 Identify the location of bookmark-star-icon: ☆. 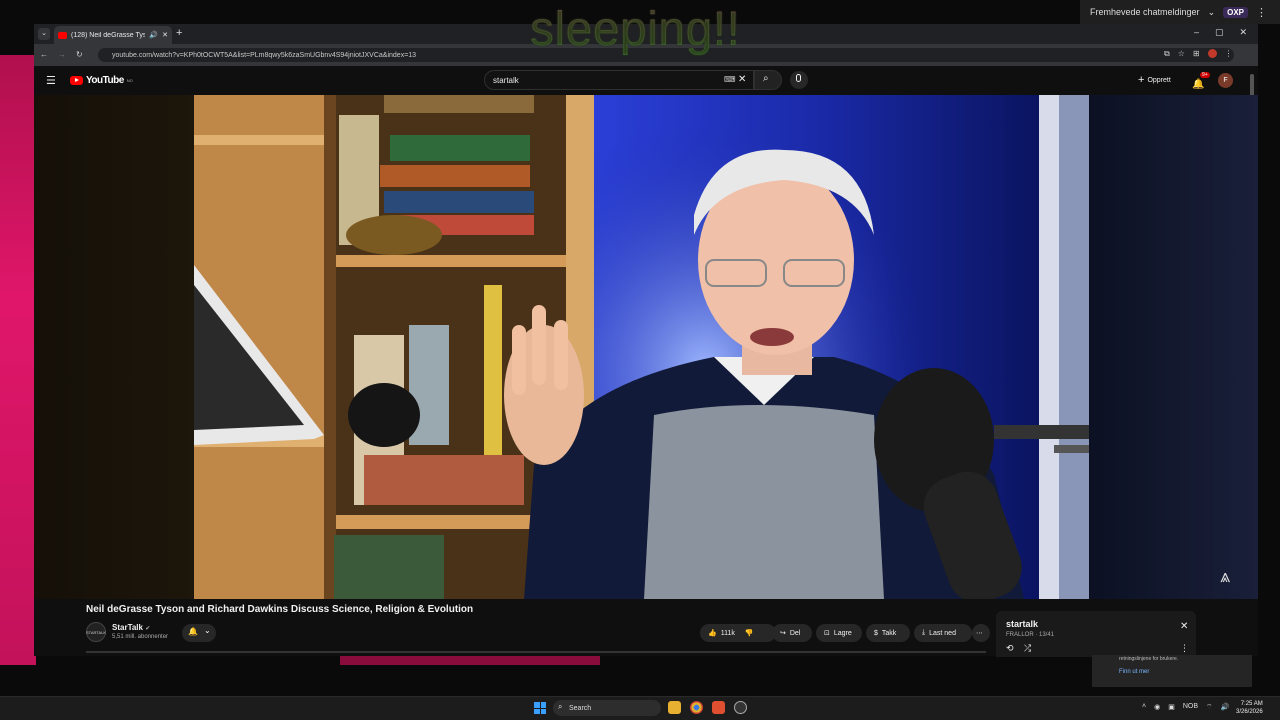
(1181, 54).